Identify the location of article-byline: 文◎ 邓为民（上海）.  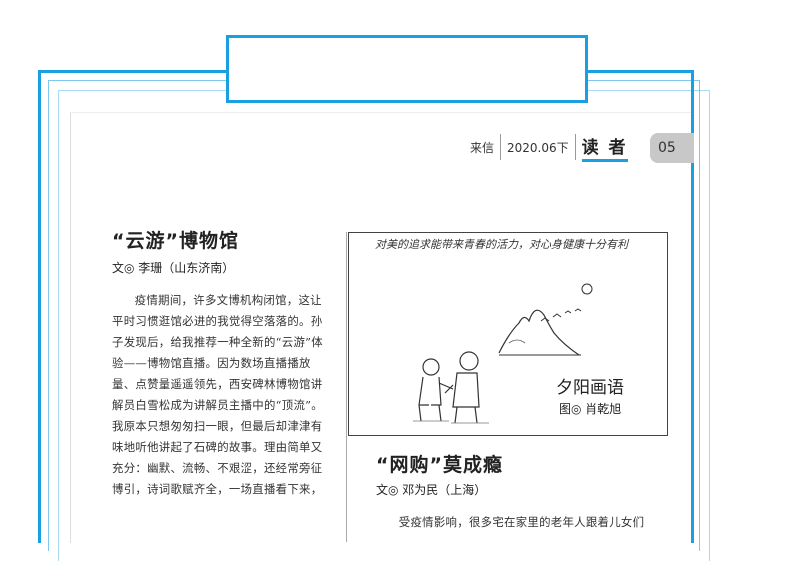
(431, 490).